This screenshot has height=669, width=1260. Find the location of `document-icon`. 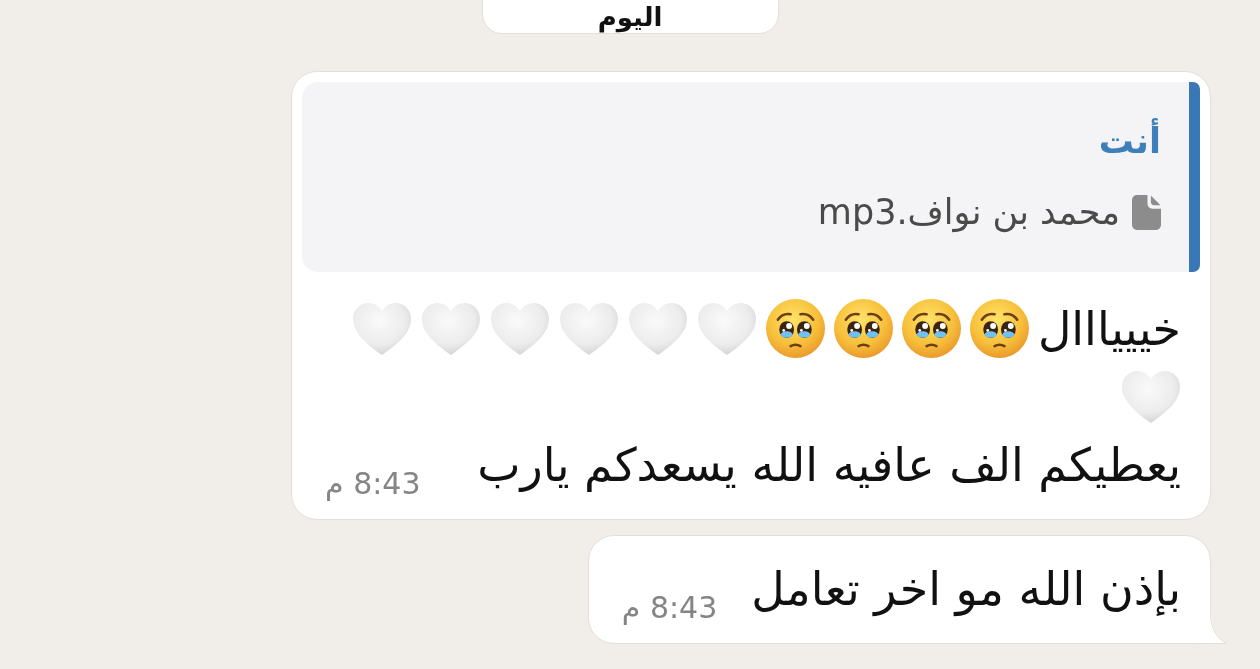

document-icon is located at coordinates (1146, 212).